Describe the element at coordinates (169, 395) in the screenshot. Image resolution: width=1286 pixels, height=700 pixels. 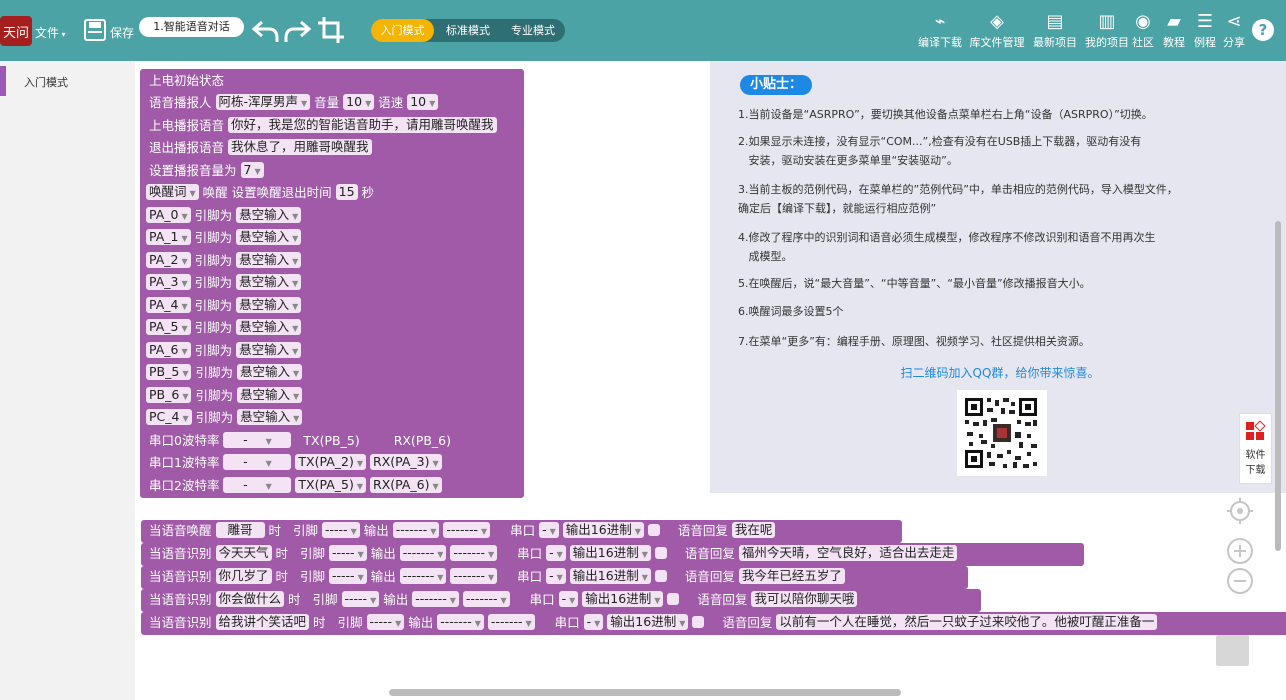
I see `pin-dropdown: PB_6 ▼` at that location.